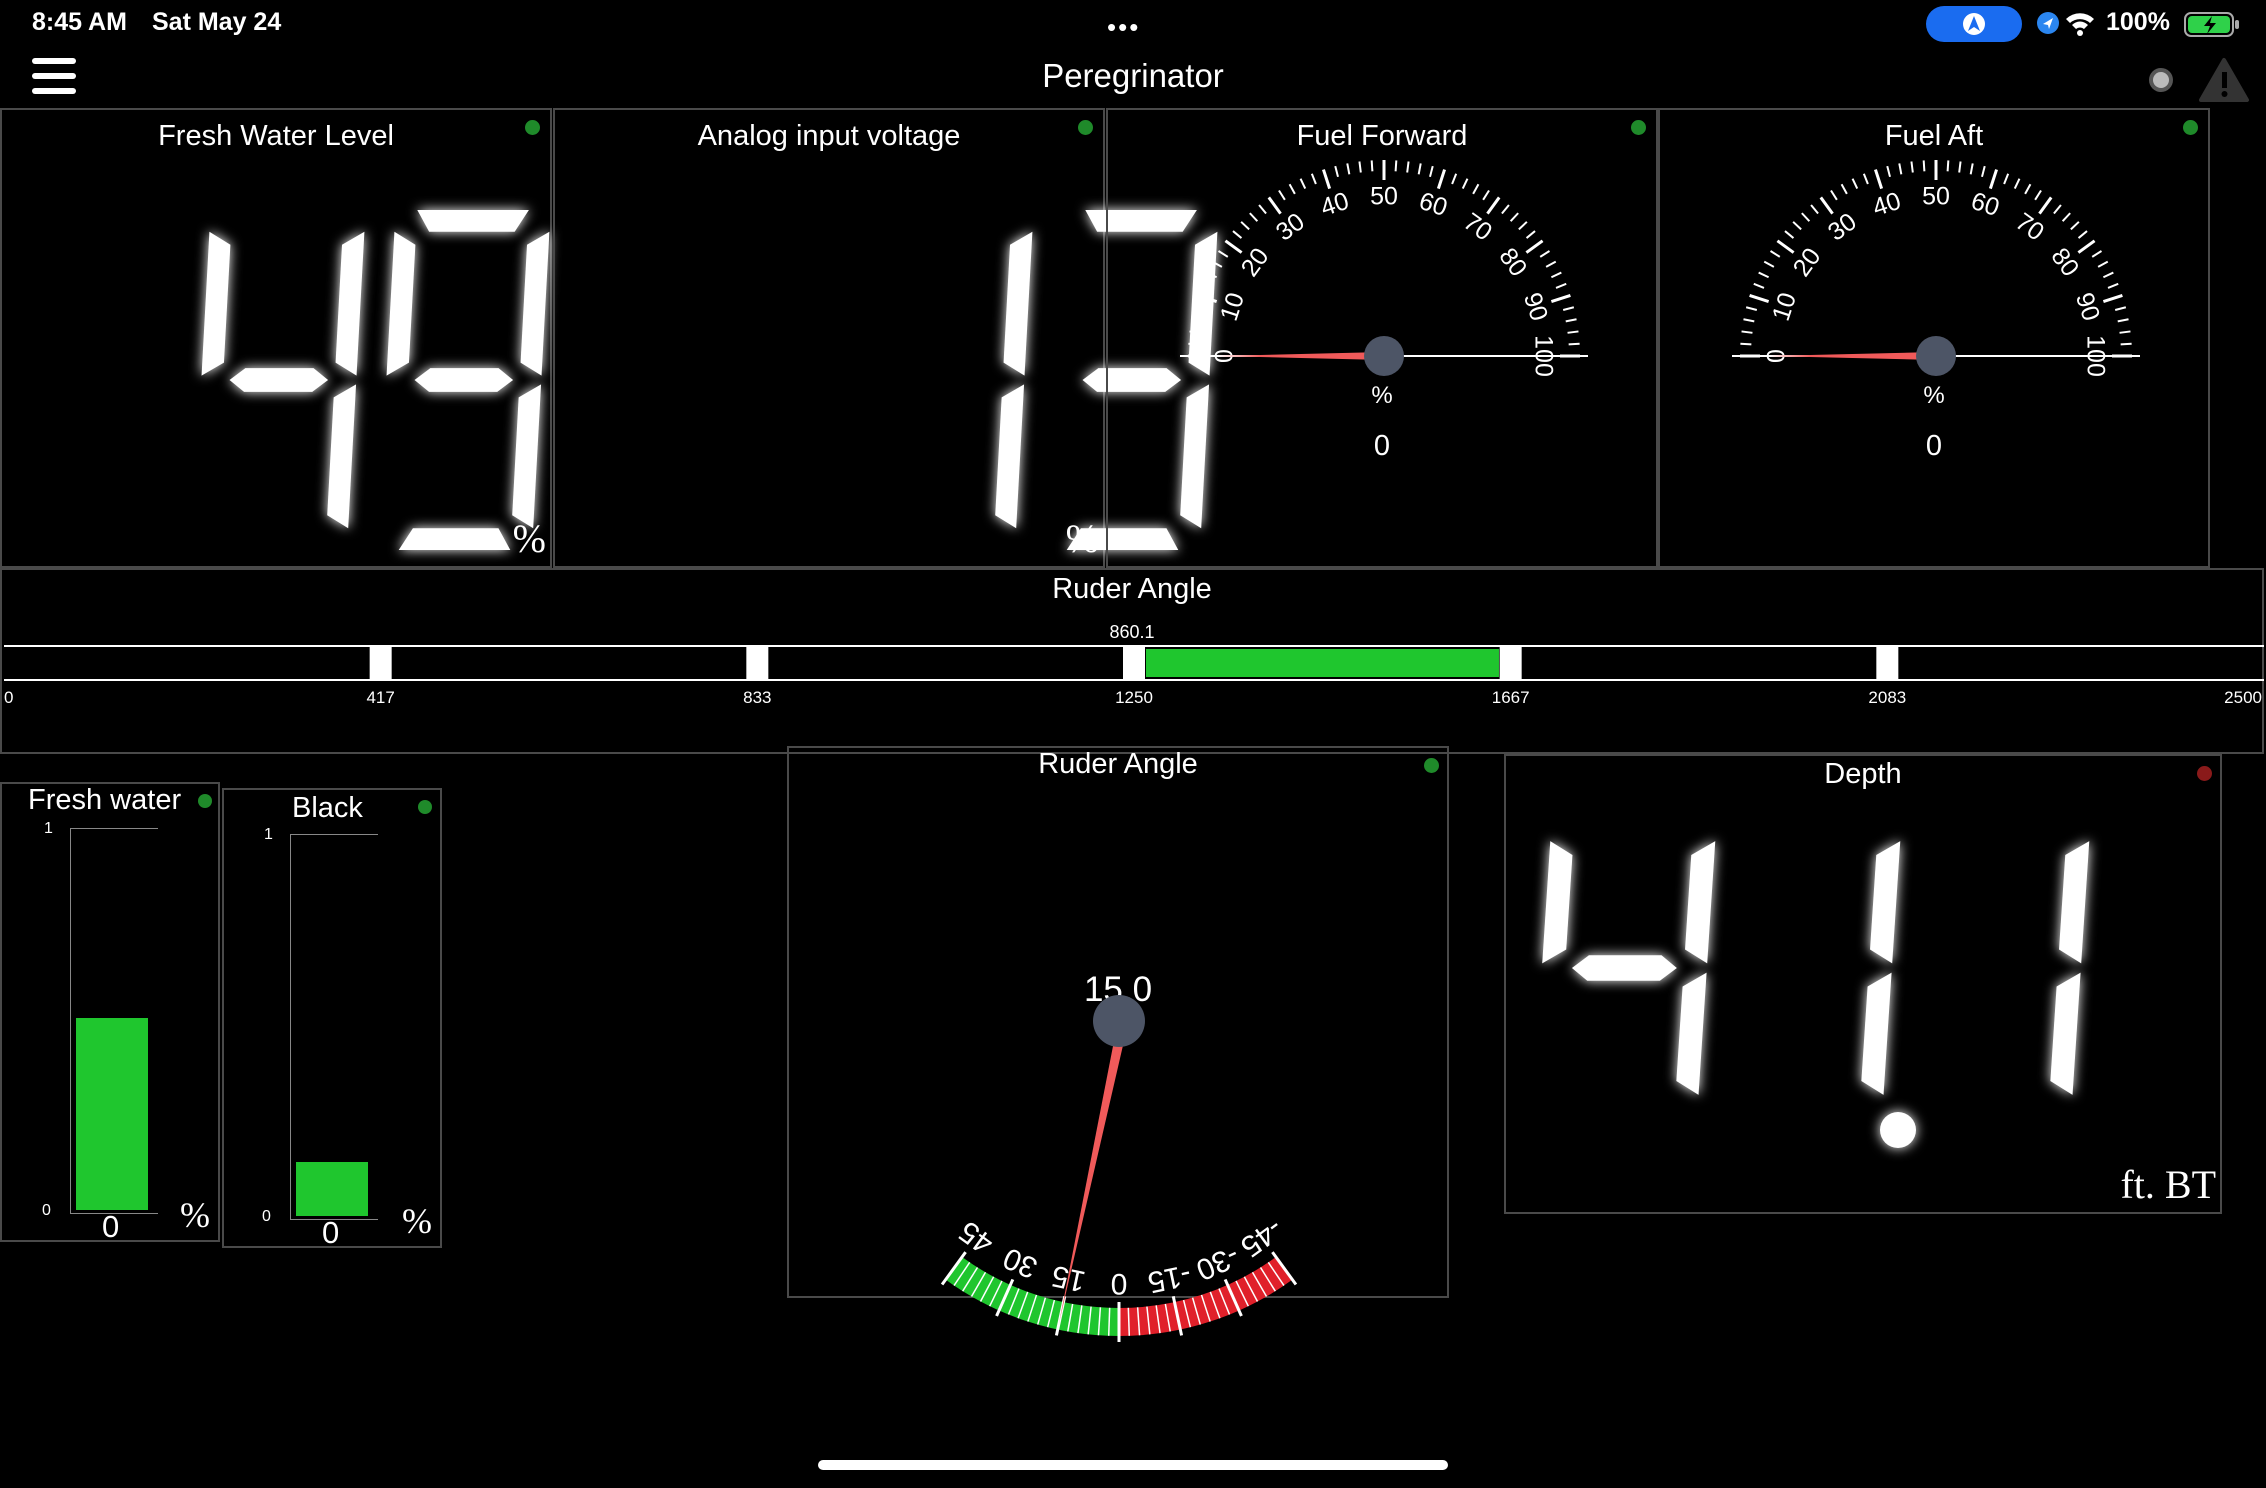 This screenshot has width=2266, height=1488. What do you see at coordinates (331, 1232) in the screenshot?
I see `tank-value: 0` at bounding box center [331, 1232].